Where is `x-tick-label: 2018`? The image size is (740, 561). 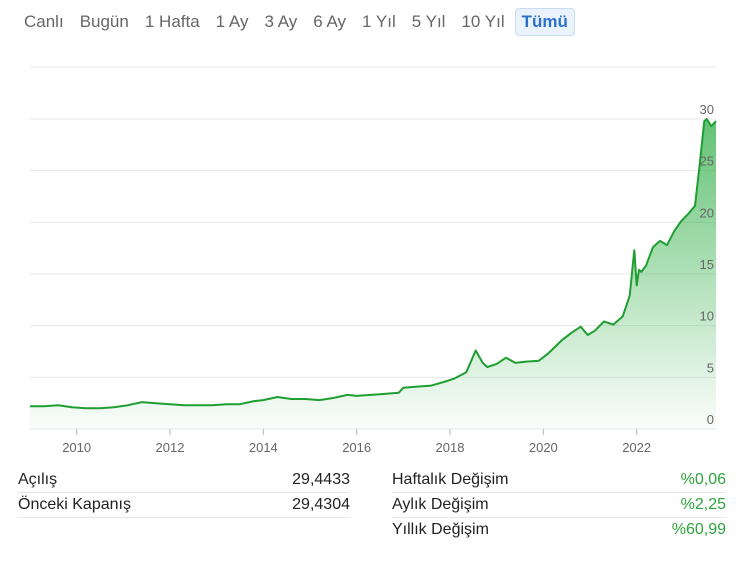 x-tick-label: 2018 is located at coordinates (450, 447).